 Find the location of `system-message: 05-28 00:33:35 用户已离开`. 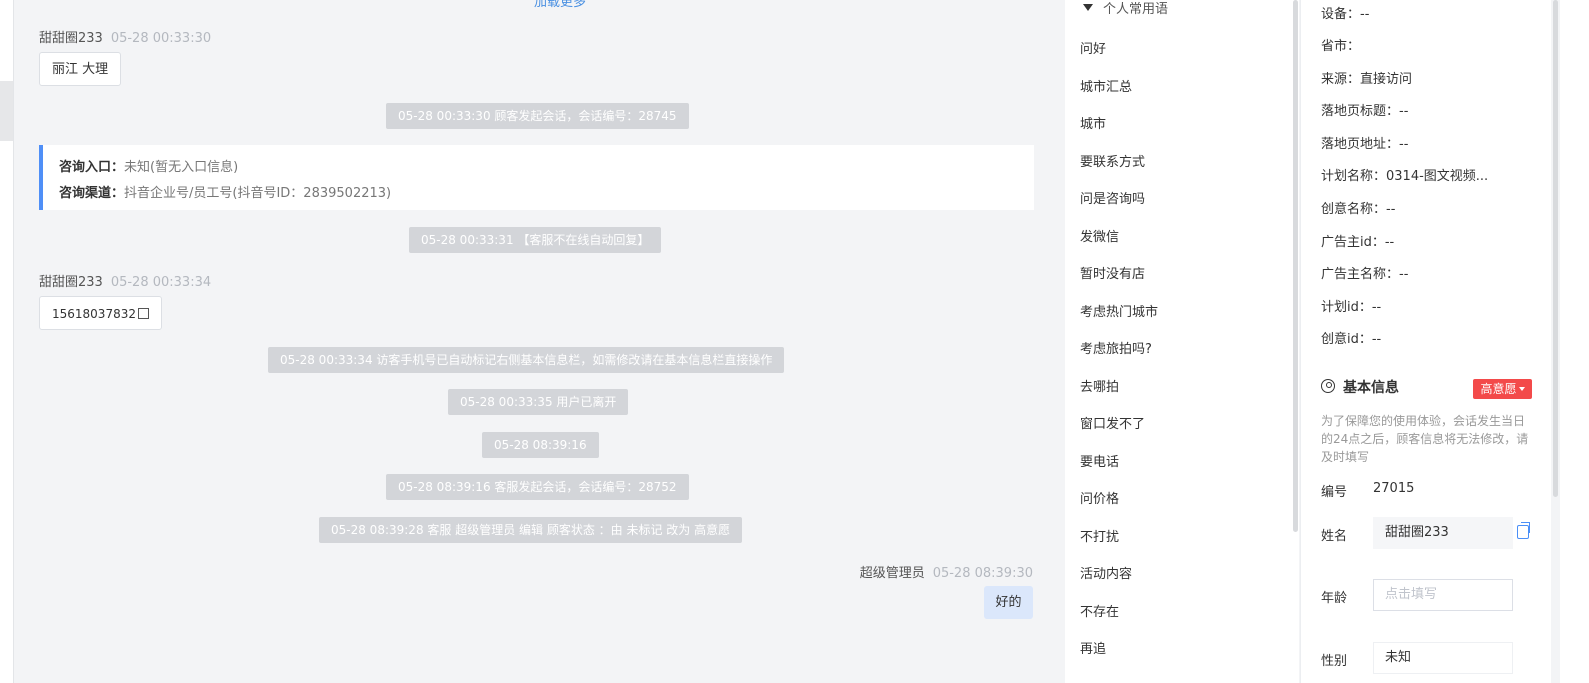

system-message: 05-28 00:33:35 用户已离开 is located at coordinates (538, 402).